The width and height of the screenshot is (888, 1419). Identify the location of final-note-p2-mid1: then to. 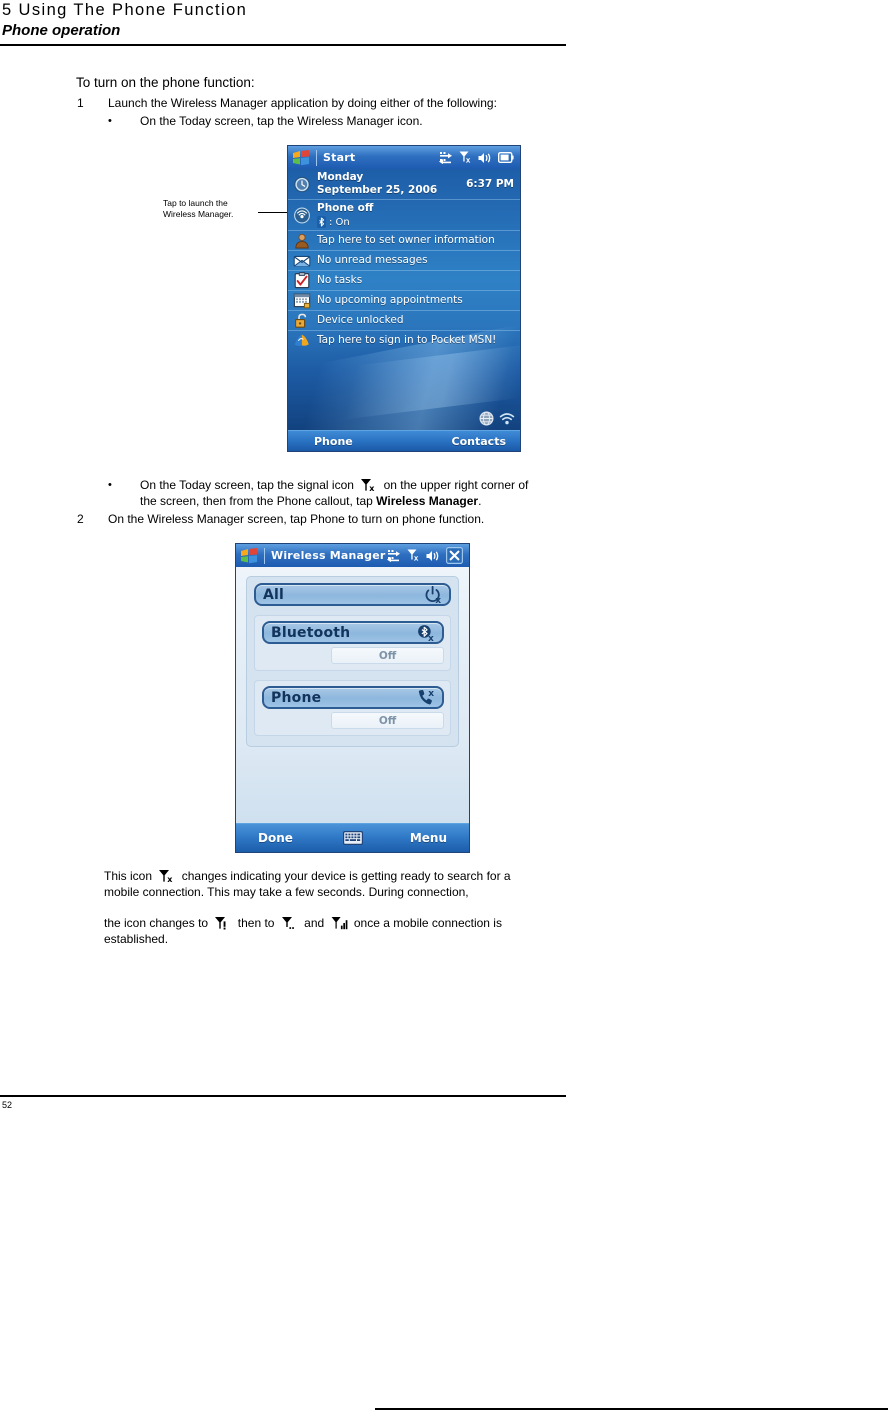
(256, 923).